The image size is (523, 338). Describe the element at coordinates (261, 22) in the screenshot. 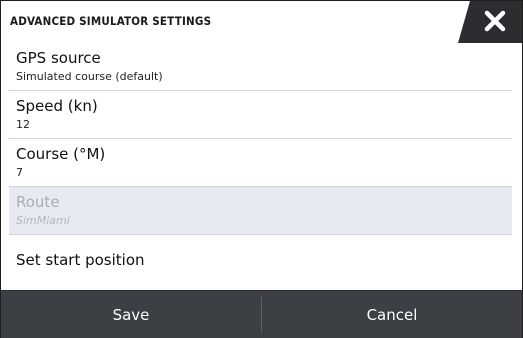

I see `dialog-header: ADVANCED SIMULATOR SETTINGS` at that location.